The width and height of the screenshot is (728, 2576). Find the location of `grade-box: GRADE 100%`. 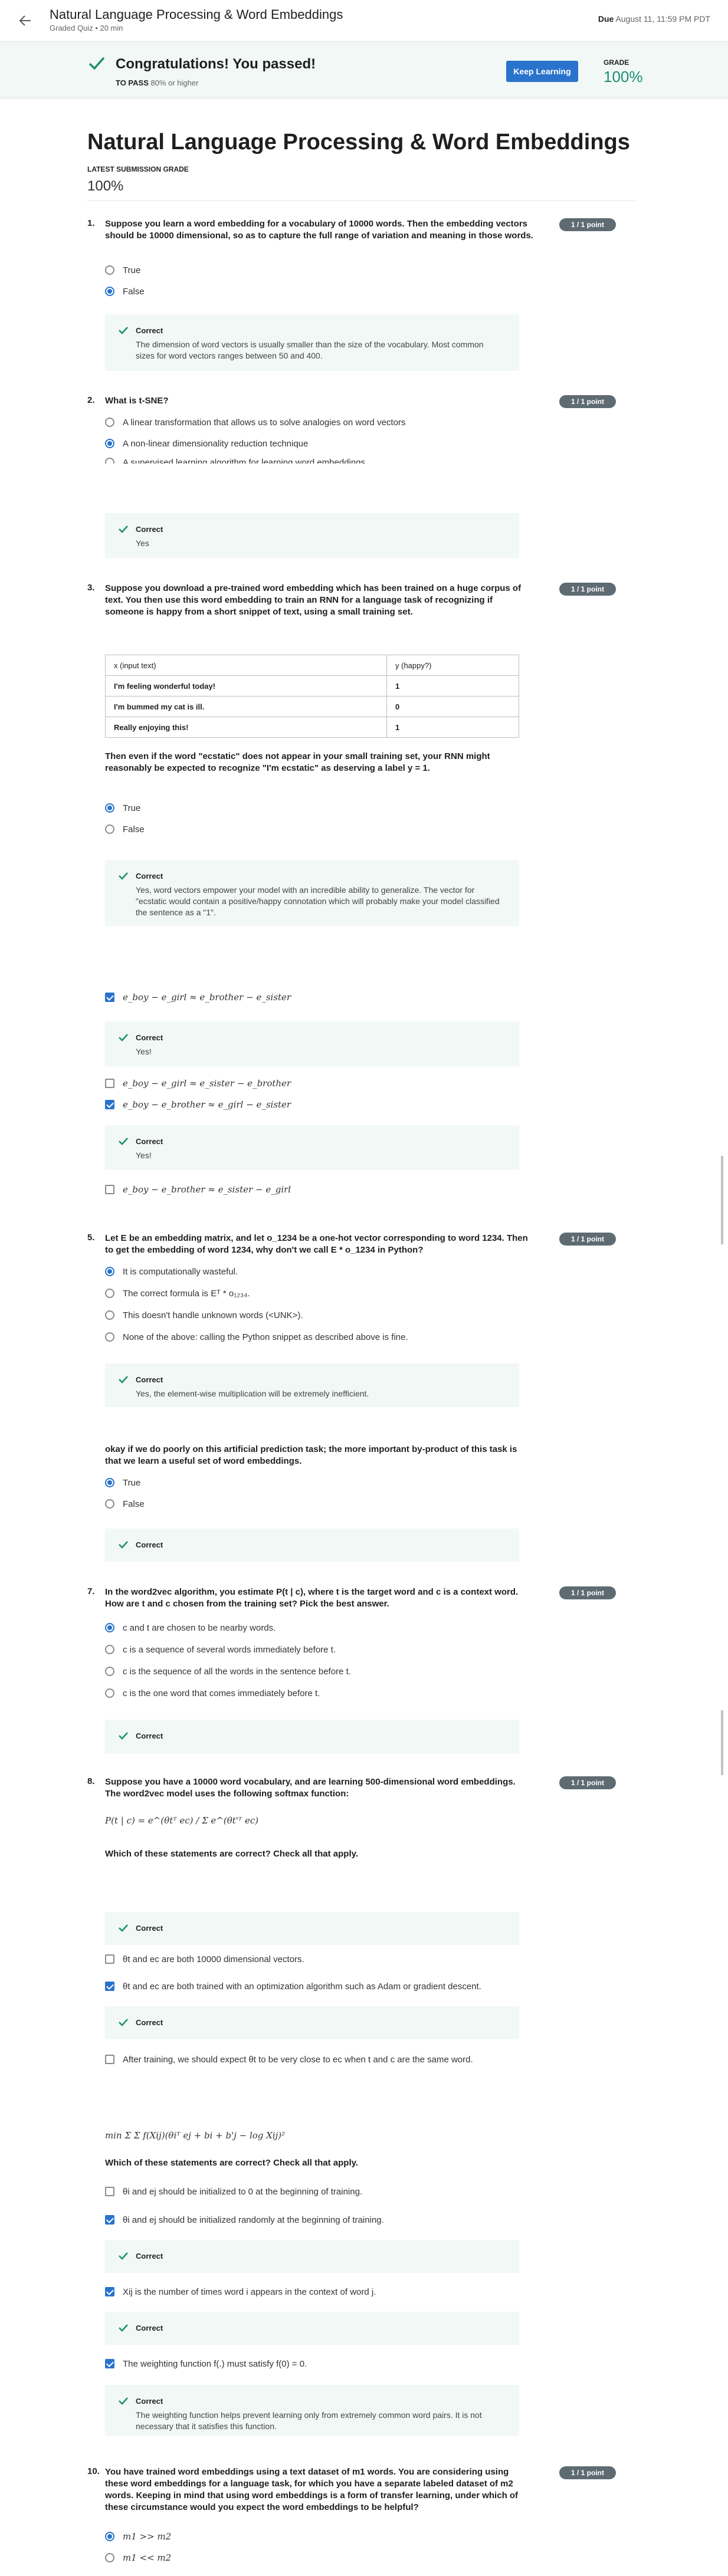

grade-box: GRADE 100% is located at coordinates (623, 72).